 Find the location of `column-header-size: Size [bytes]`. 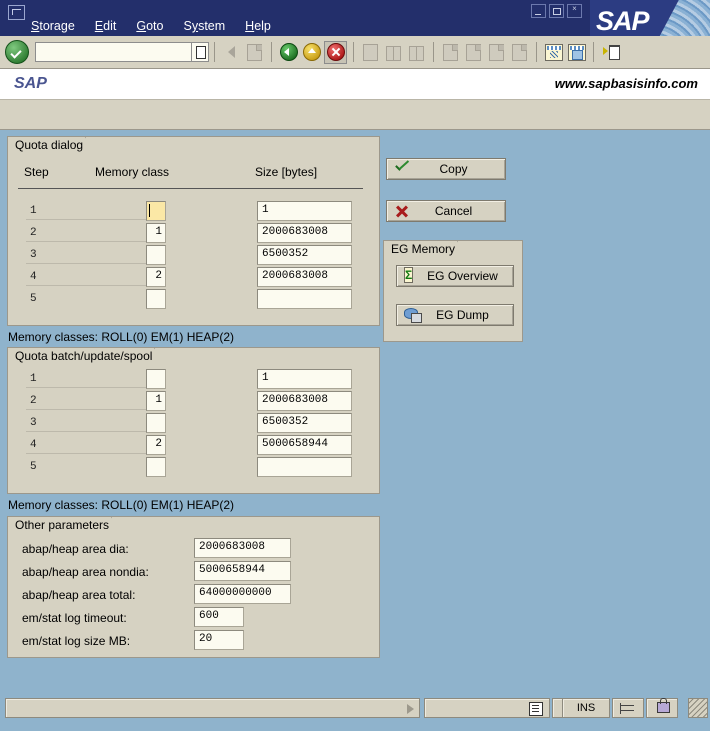

column-header-size: Size [bytes] is located at coordinates (286, 172).